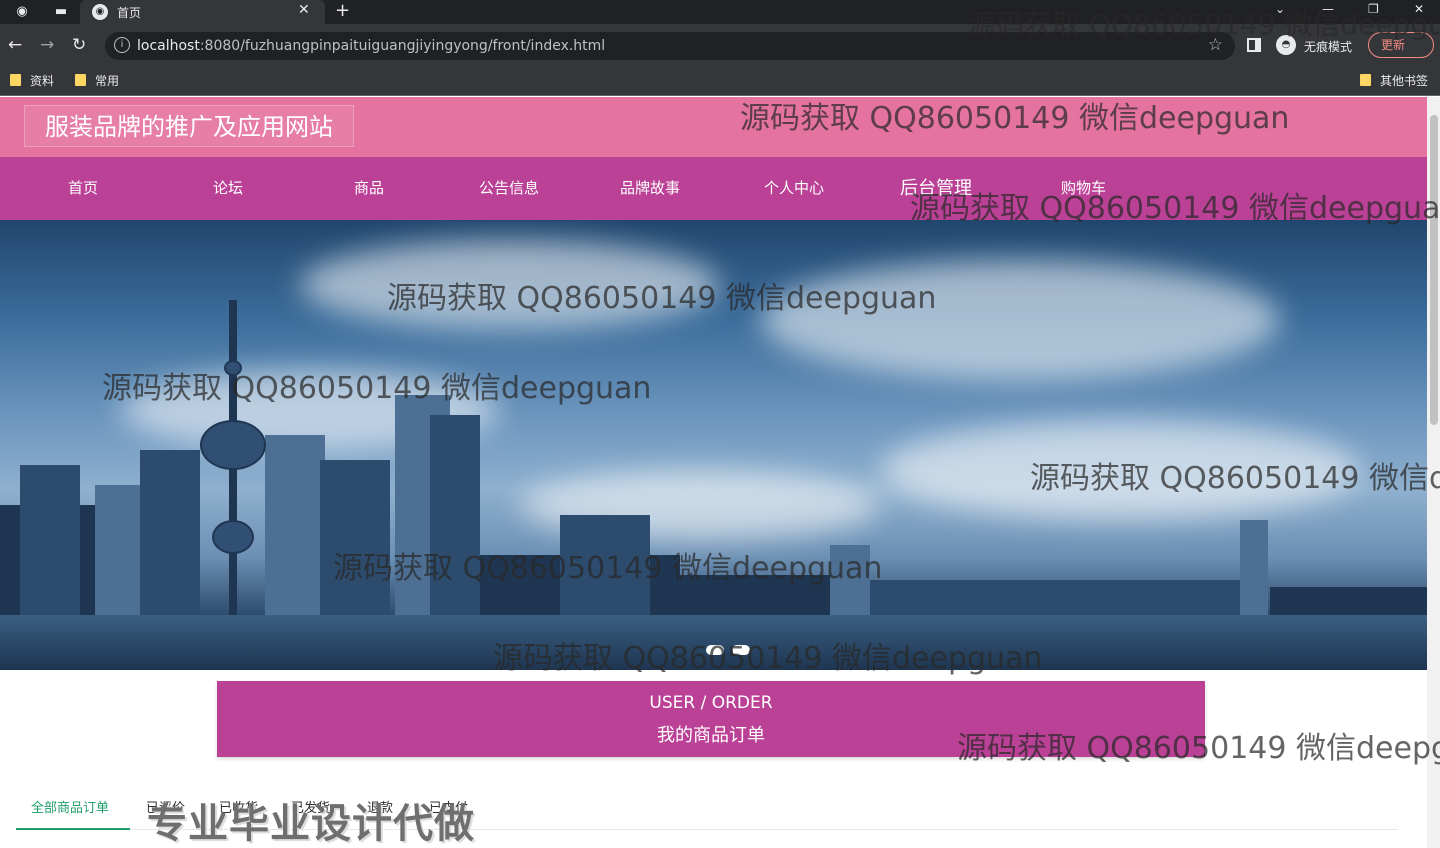 This screenshot has width=1440, height=848. What do you see at coordinates (1433, 472) in the screenshot?
I see `page-scrollbar` at bounding box center [1433, 472].